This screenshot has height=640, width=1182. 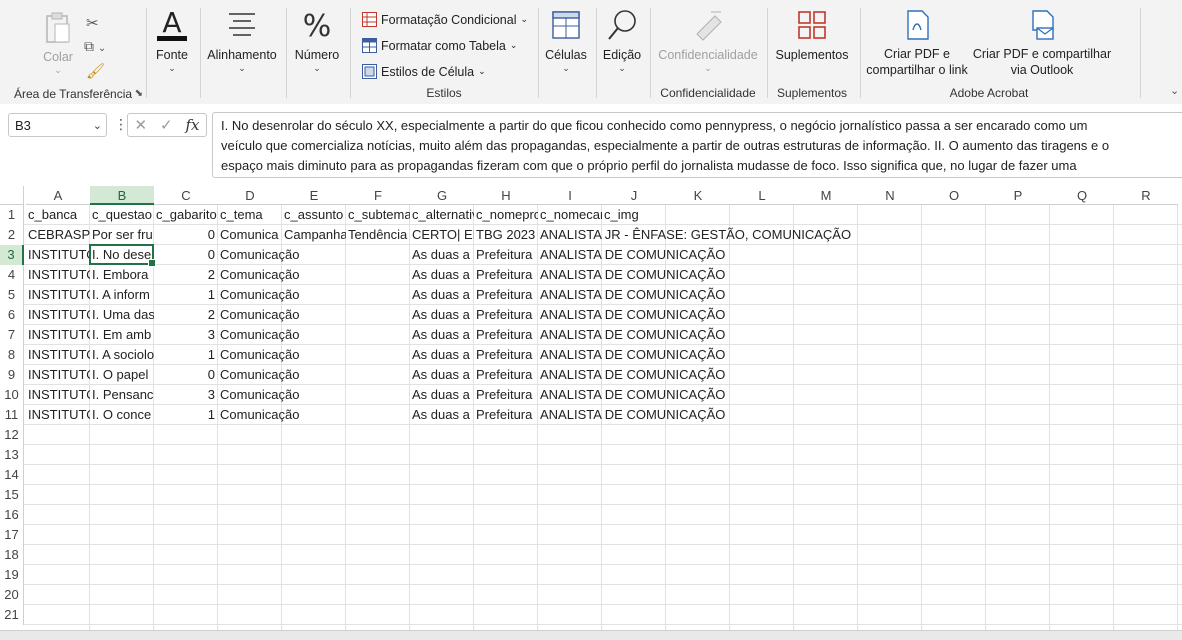 What do you see at coordinates (314, 315) in the screenshot?
I see `cell-d6: Comunicação` at bounding box center [314, 315].